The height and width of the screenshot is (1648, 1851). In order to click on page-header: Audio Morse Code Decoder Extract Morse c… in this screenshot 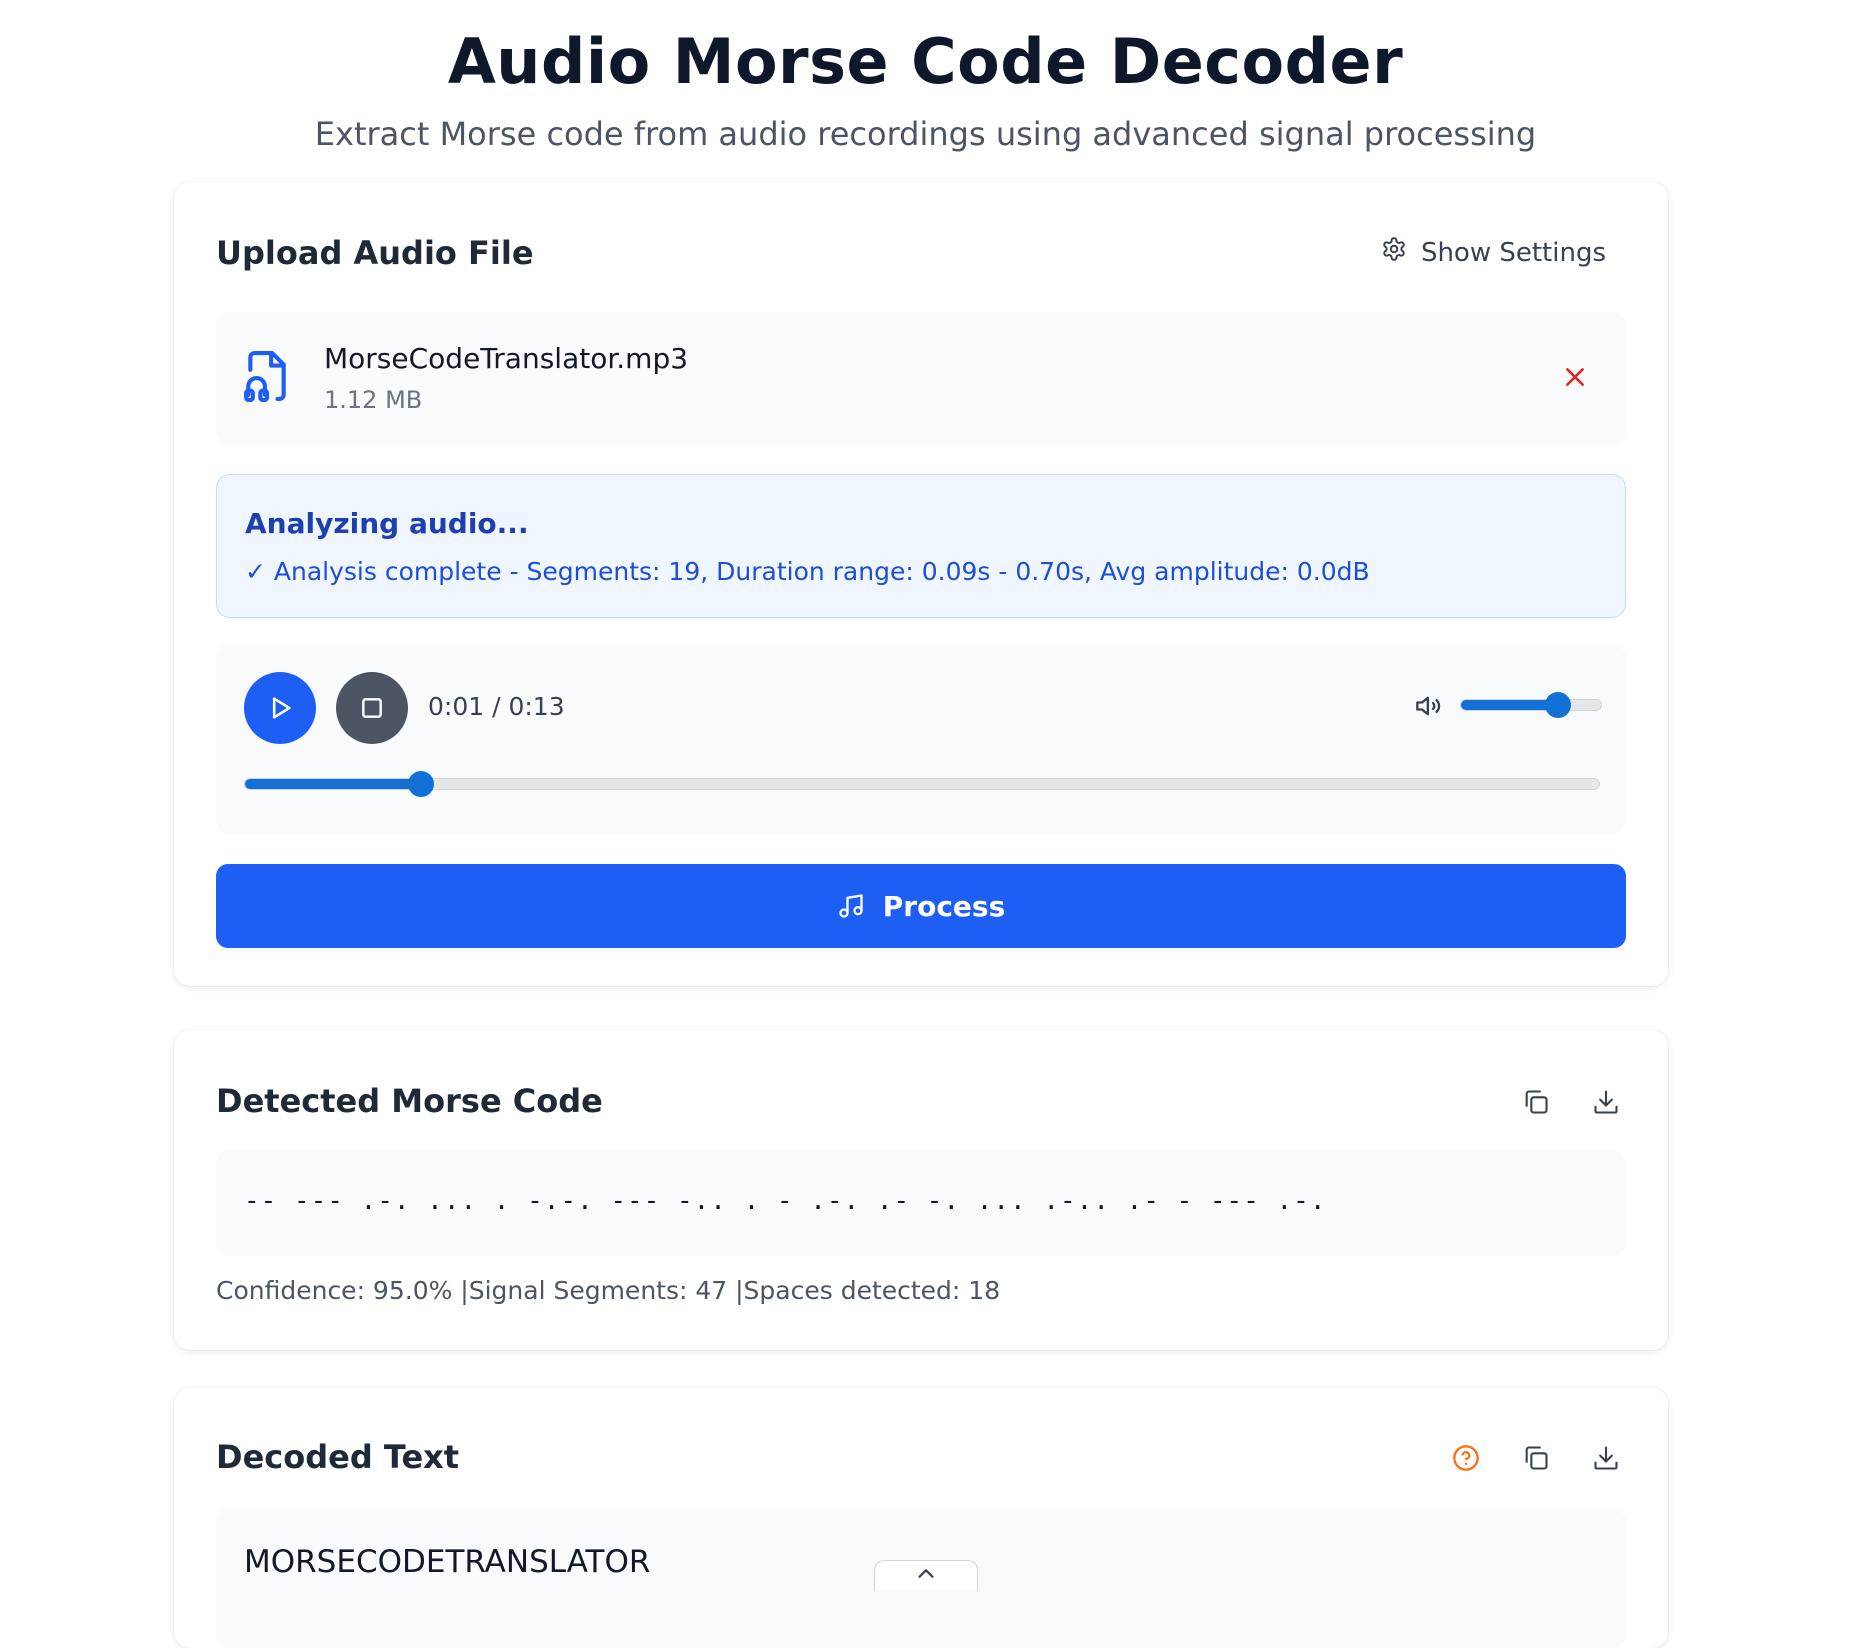, I will do `click(925, 77)`.